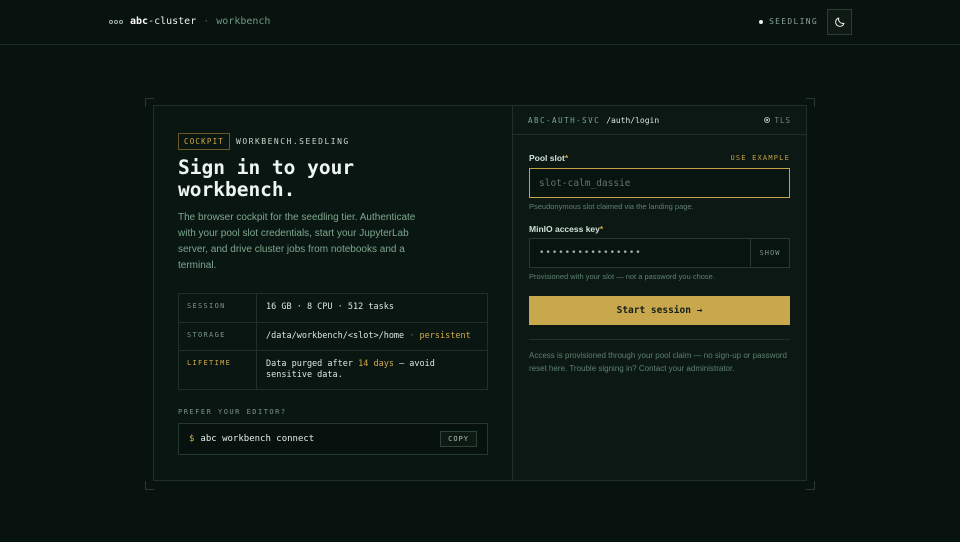 The width and height of the screenshot is (960, 542). I want to click on access-key-label: MinIO access key*, so click(566, 229).